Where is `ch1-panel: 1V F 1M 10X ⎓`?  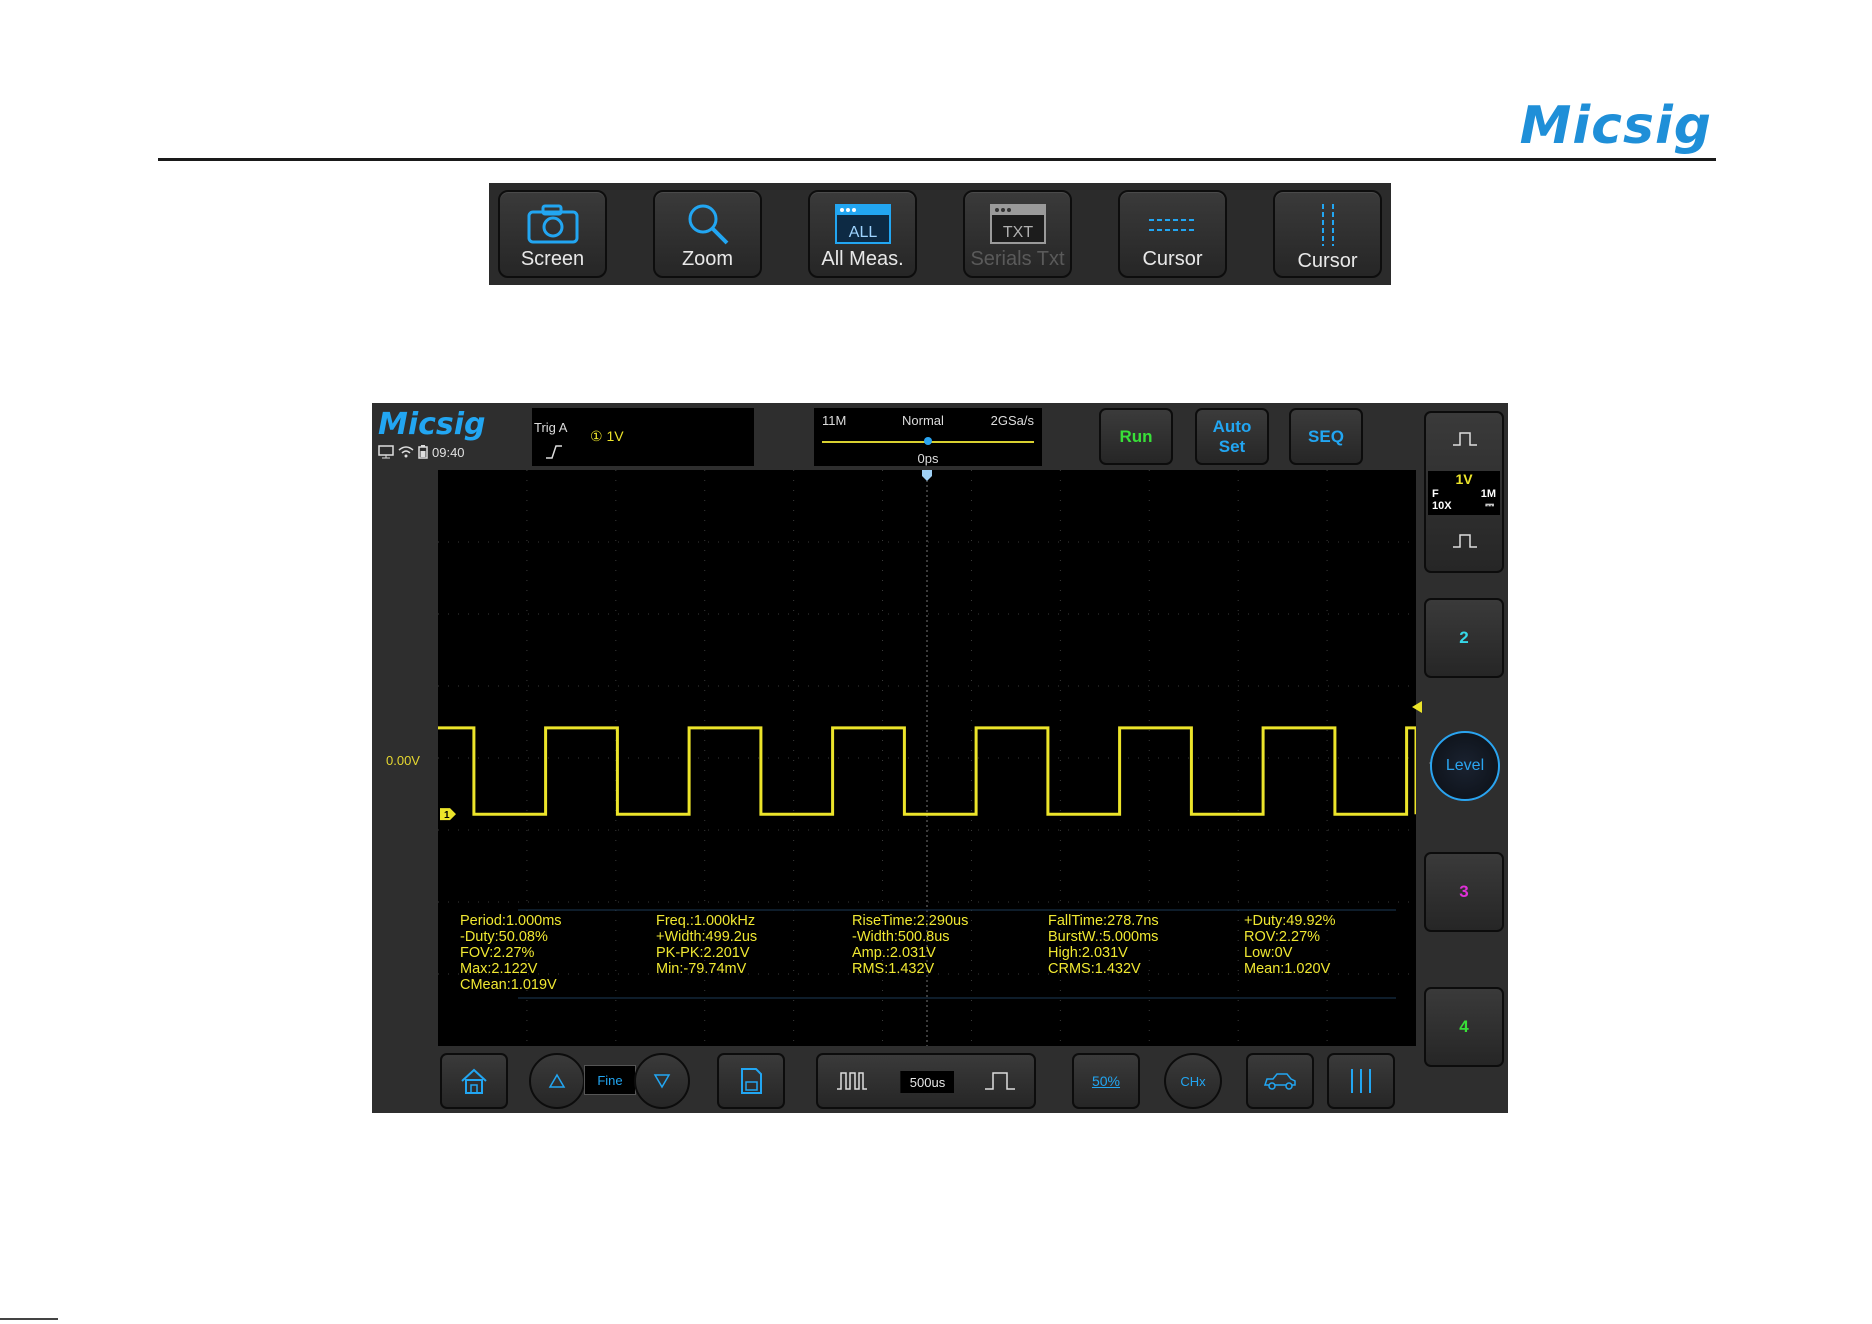 ch1-panel: 1V F 1M 10X ⎓ is located at coordinates (1464, 492).